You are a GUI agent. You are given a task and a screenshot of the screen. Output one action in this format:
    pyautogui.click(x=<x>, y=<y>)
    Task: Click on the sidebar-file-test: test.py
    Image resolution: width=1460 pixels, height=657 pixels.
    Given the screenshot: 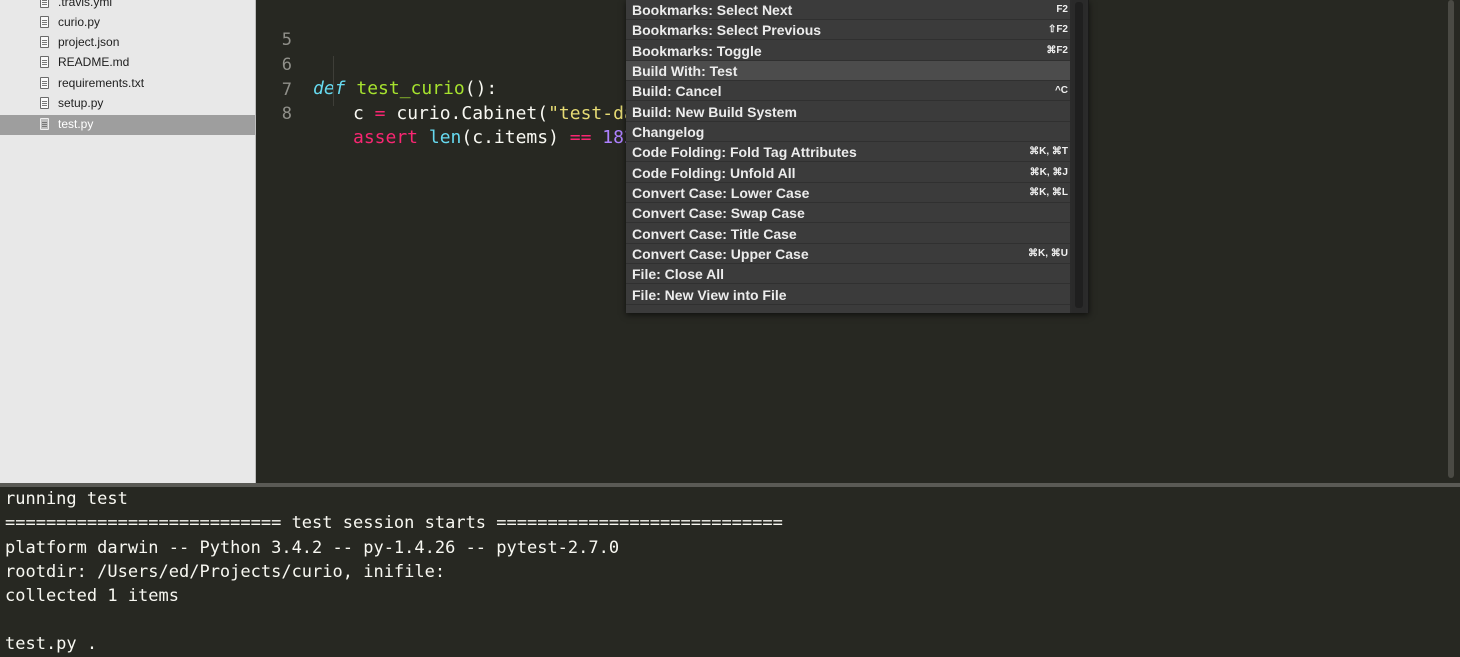 What is the action you would take?
    pyautogui.click(x=127, y=125)
    